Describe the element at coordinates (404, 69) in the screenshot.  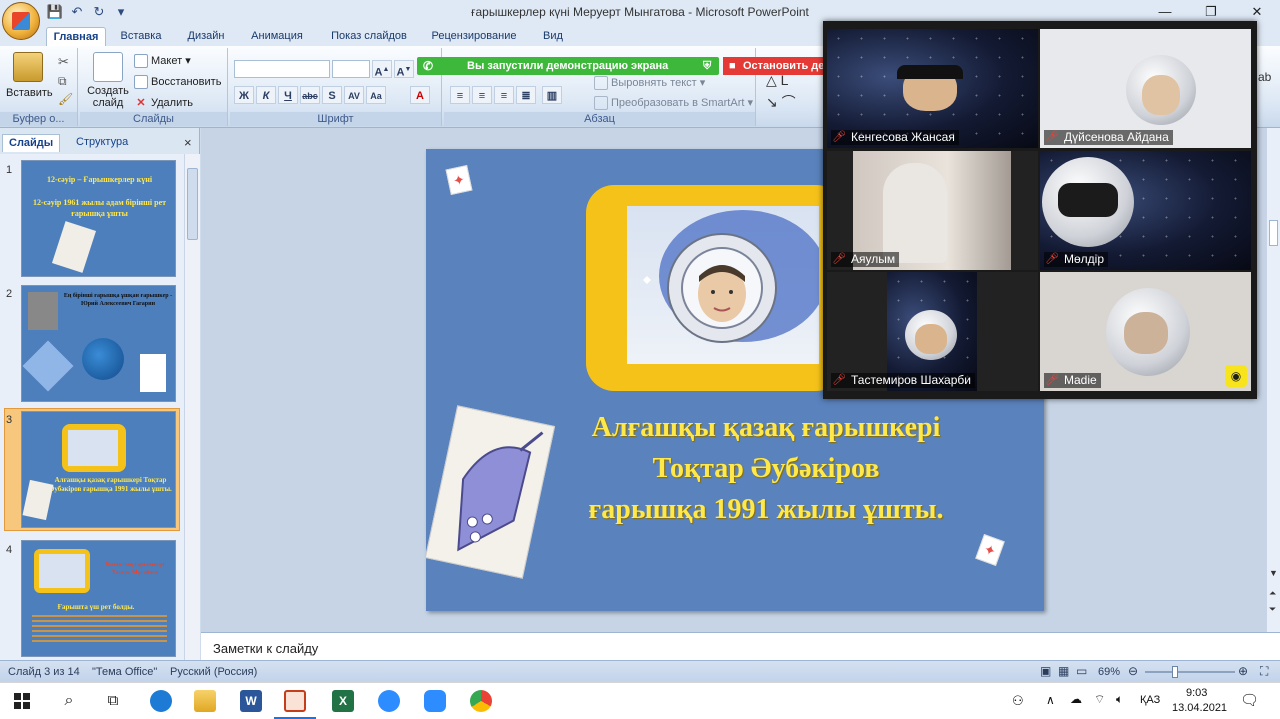
I see `shrink-font-icon: A▼` at that location.